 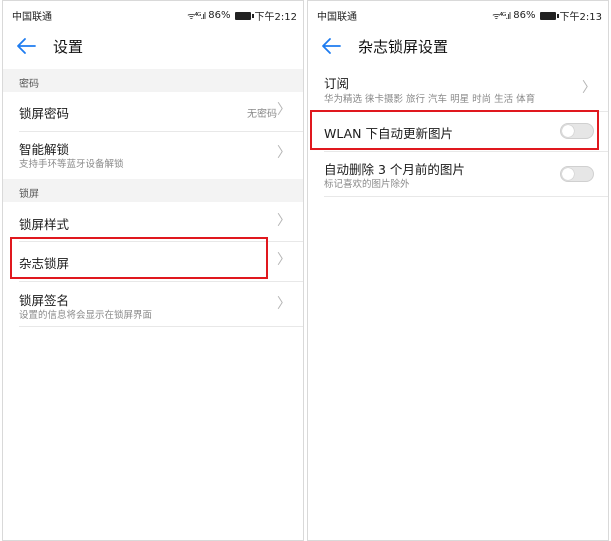 I want to click on row-title: 杂志锁屏, so click(x=44, y=263).